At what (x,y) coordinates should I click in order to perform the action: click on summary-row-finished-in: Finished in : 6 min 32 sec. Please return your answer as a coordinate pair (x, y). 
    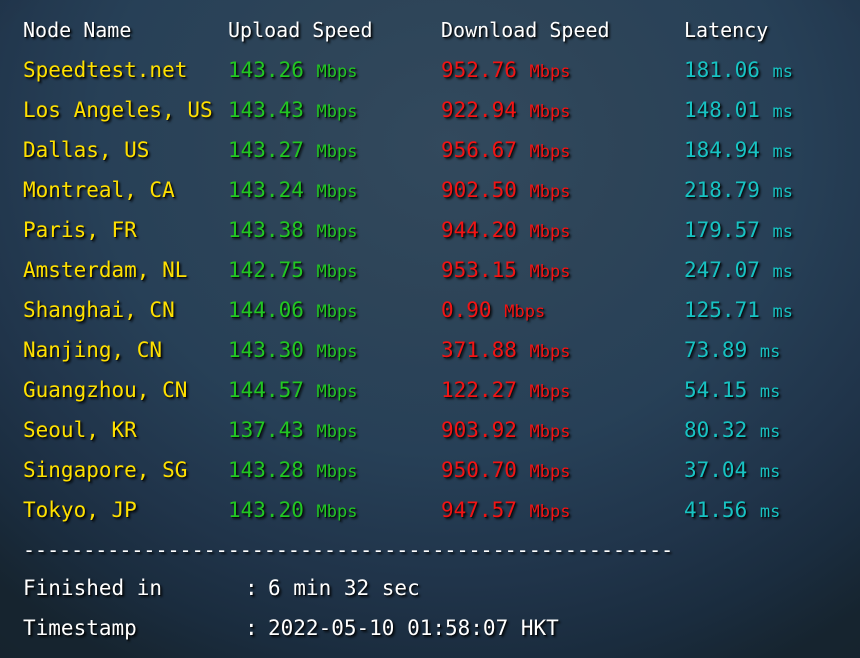
    Looking at the image, I should click on (430, 588).